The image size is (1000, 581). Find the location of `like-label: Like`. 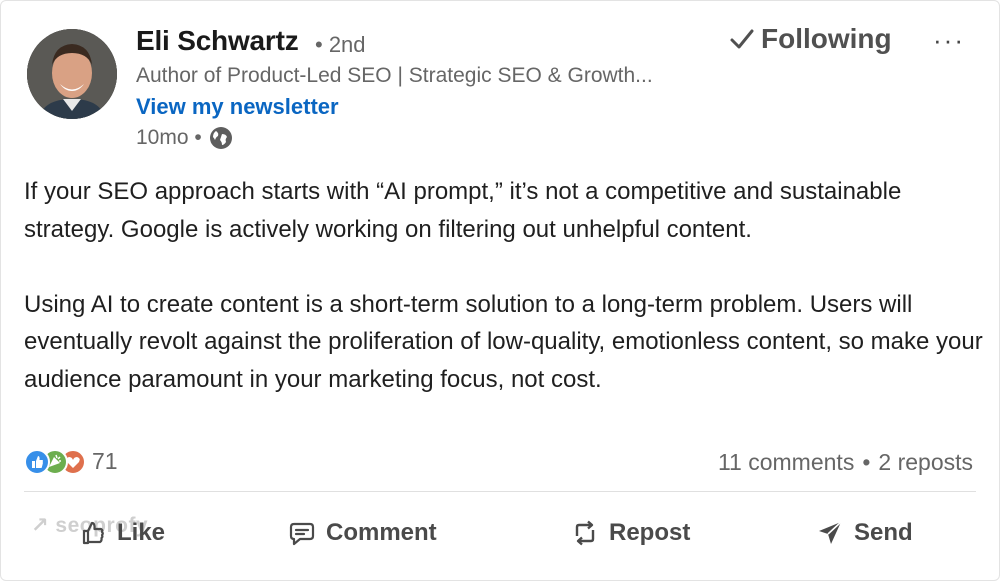

like-label: Like is located at coordinates (141, 532).